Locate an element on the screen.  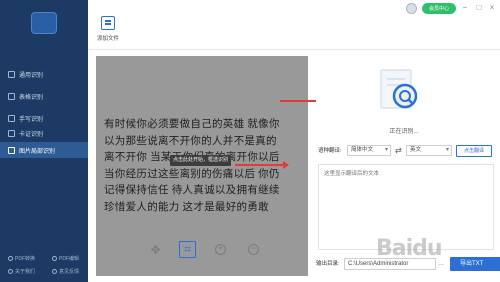
zoom-out-icon: − is located at coordinates (253, 249).